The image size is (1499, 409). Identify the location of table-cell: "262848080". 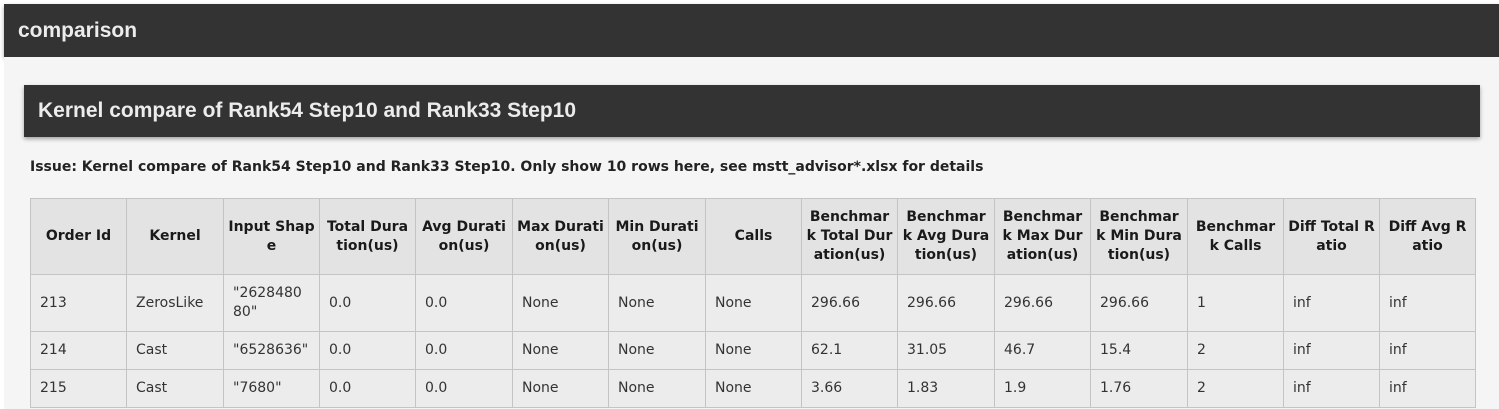
(271, 303).